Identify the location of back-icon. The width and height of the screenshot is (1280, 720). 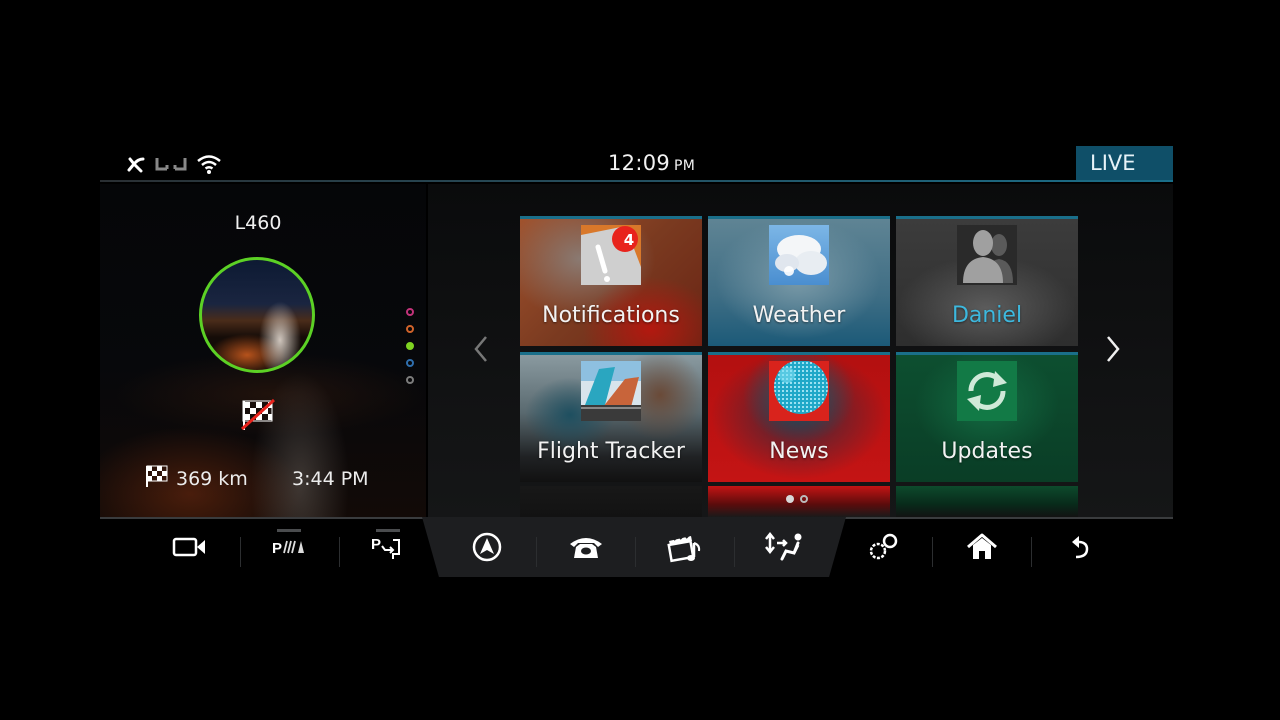
(1081, 549).